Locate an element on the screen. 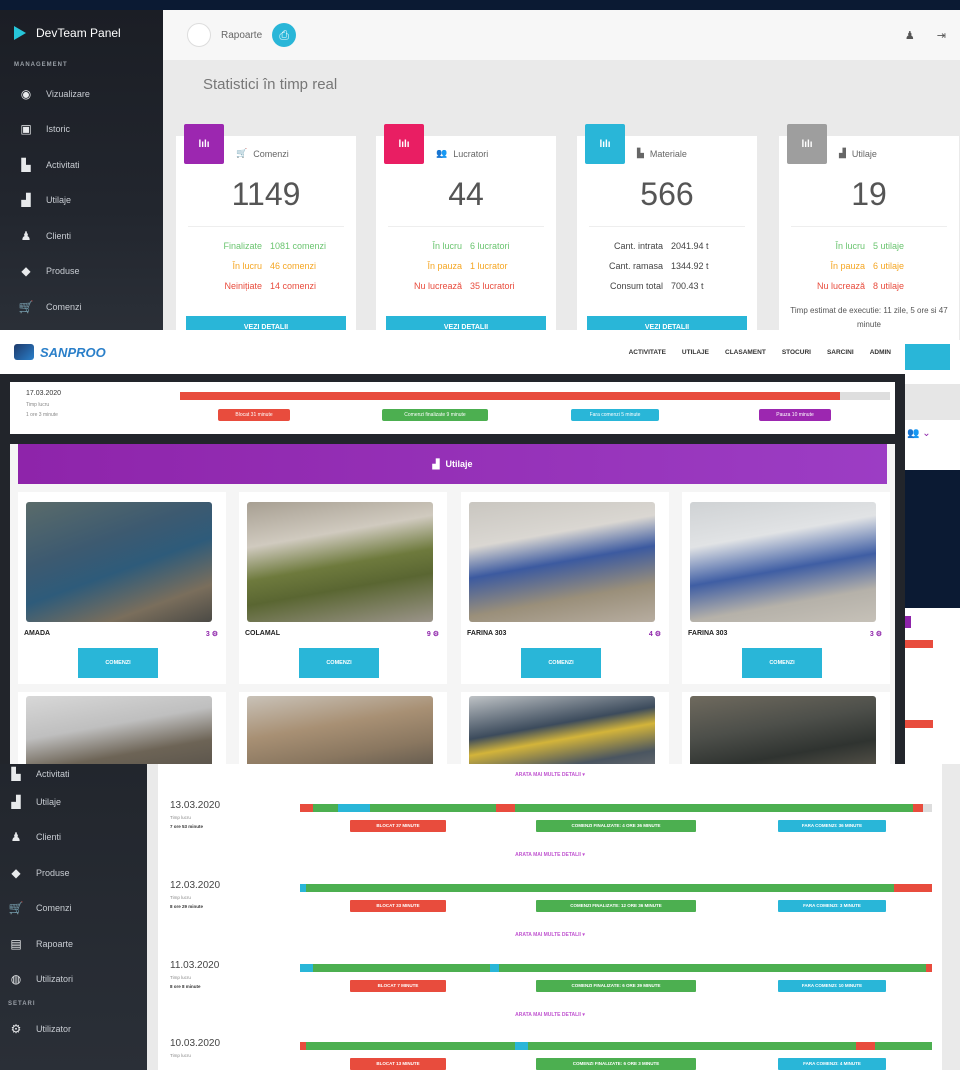 The width and height of the screenshot is (960, 1070). stat-row-label: Consum total is located at coordinates (636, 286).